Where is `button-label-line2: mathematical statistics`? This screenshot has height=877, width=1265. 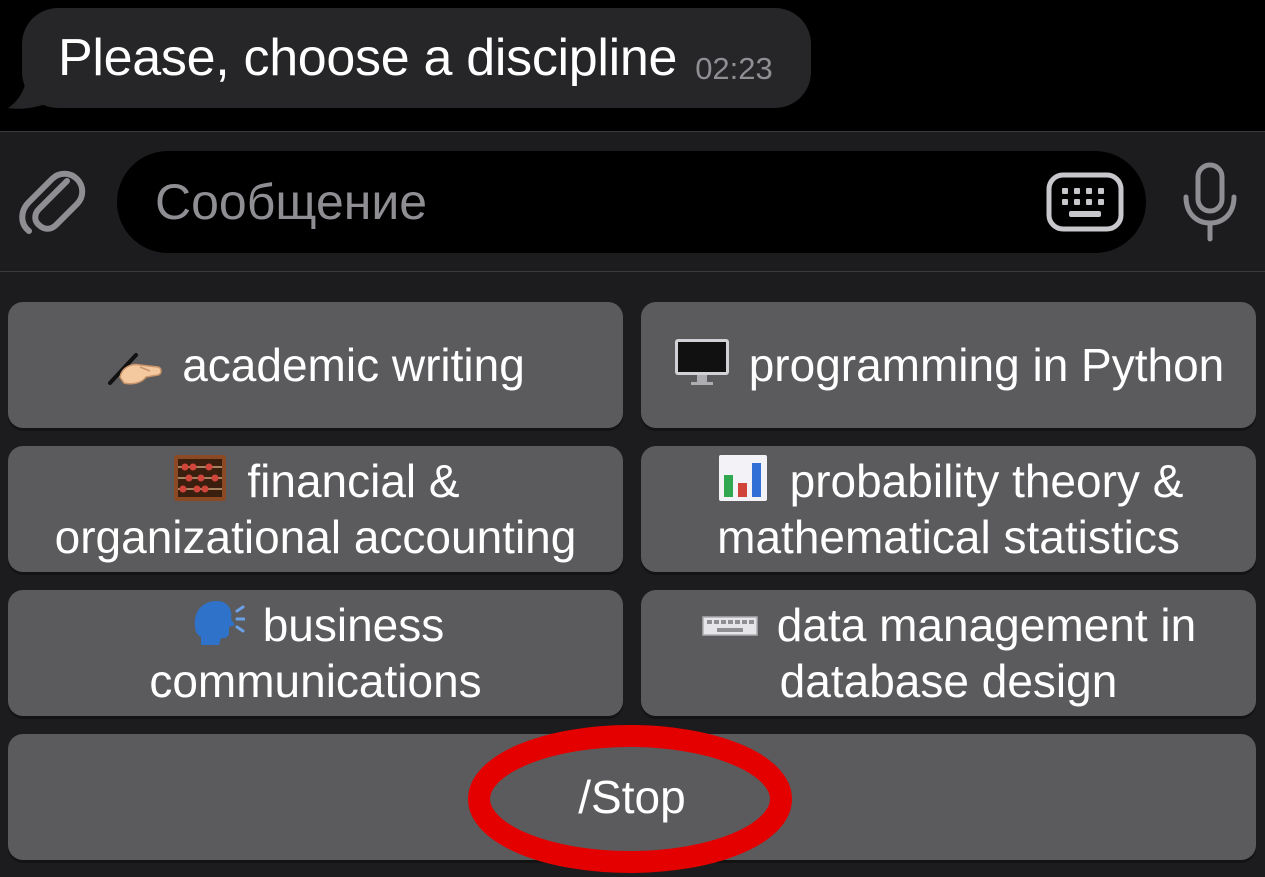 button-label-line2: mathematical statistics is located at coordinates (948, 537).